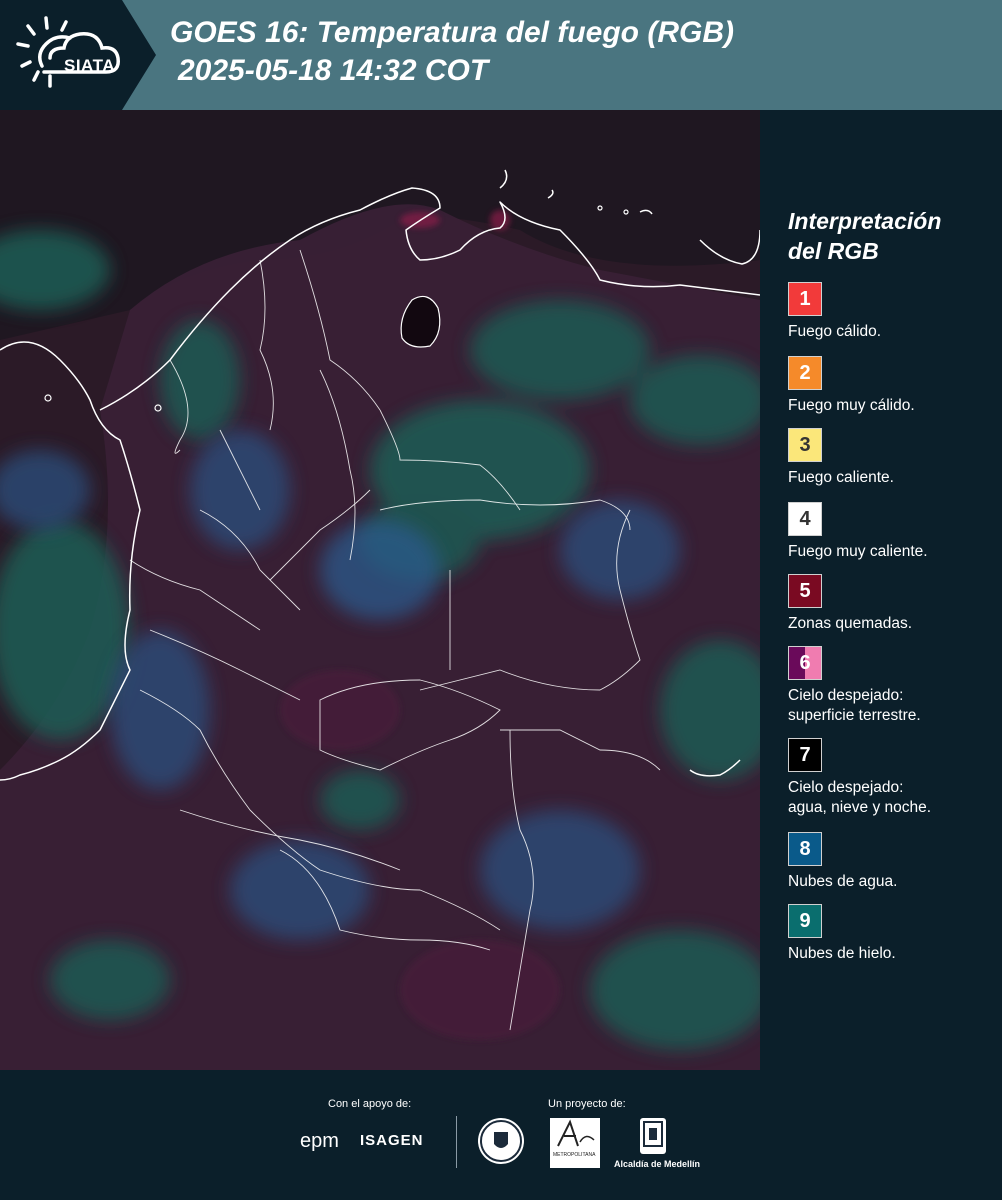  What do you see at coordinates (858, 551) in the screenshot?
I see `legend-label: Fuego muy caliente.` at bounding box center [858, 551].